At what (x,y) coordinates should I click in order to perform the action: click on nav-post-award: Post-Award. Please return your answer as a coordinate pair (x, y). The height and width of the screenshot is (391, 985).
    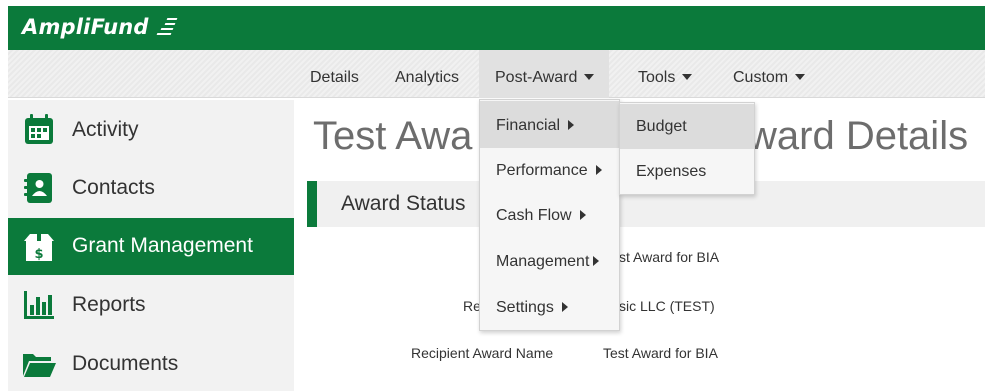
    Looking at the image, I should click on (544, 74).